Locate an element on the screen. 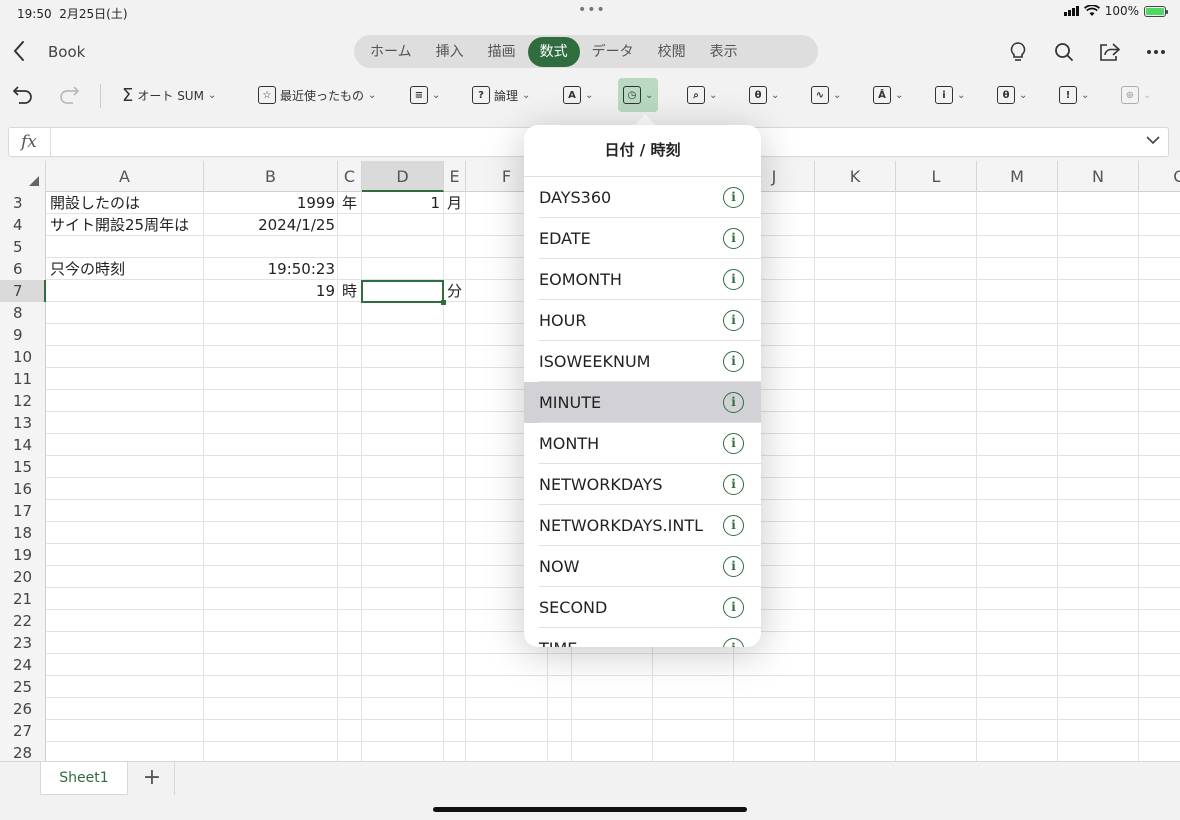 The image size is (1180, 820). cell-a3: 開設したのは is located at coordinates (95, 203).